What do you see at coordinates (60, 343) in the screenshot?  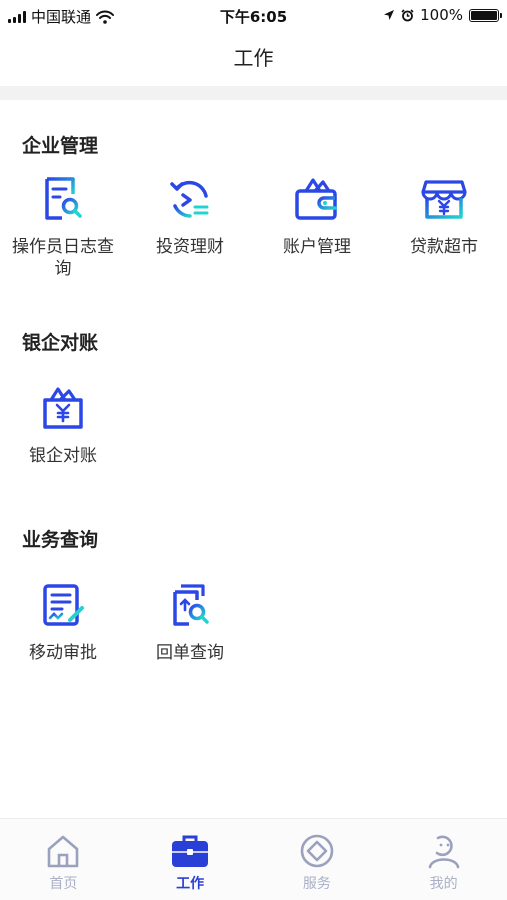 I see `section-title-bank-reconcile: 银企对账` at bounding box center [60, 343].